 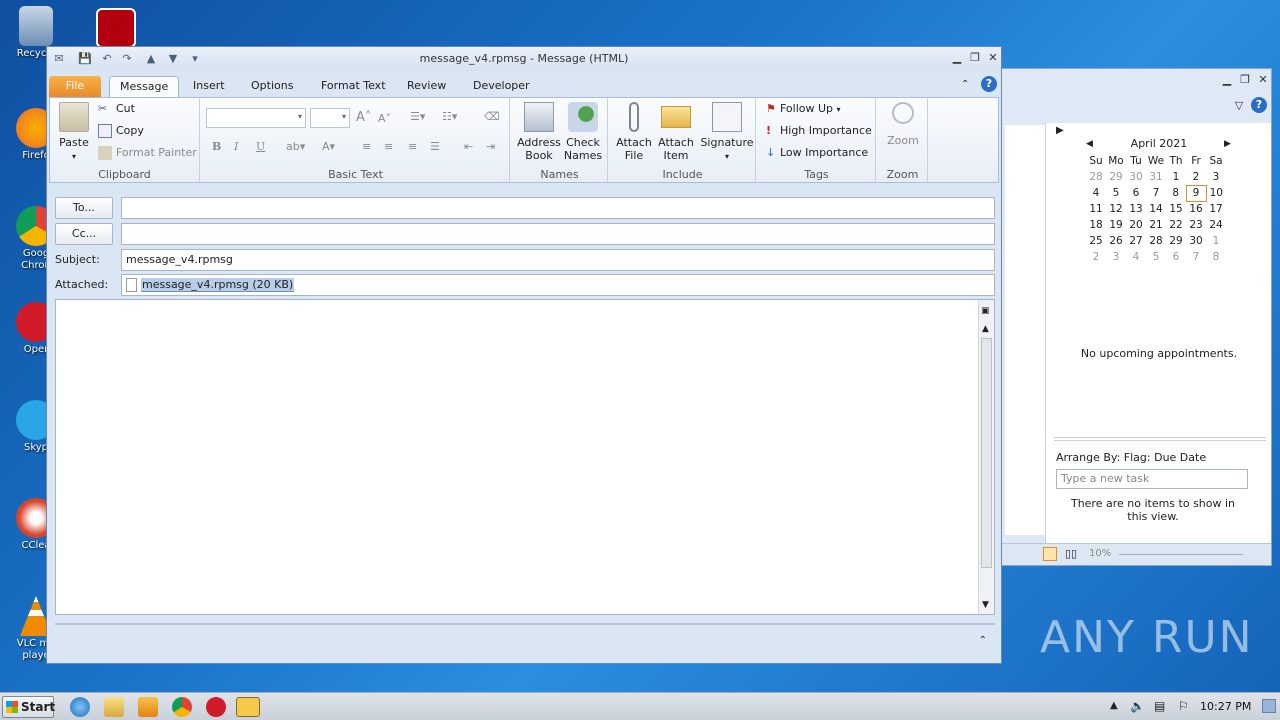 I want to click on high-importance-button: ! High Importance, so click(x=819, y=131).